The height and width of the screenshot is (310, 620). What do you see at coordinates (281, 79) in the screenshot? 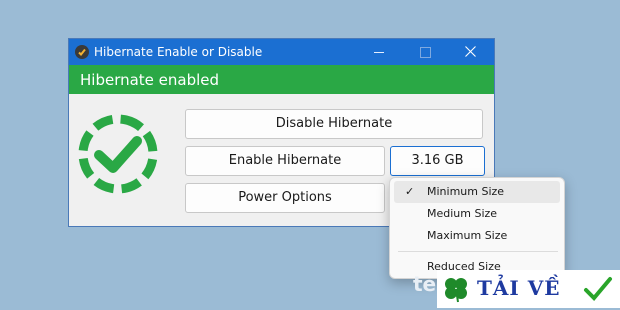
I see `status-banner: Hibernate enabled` at bounding box center [281, 79].